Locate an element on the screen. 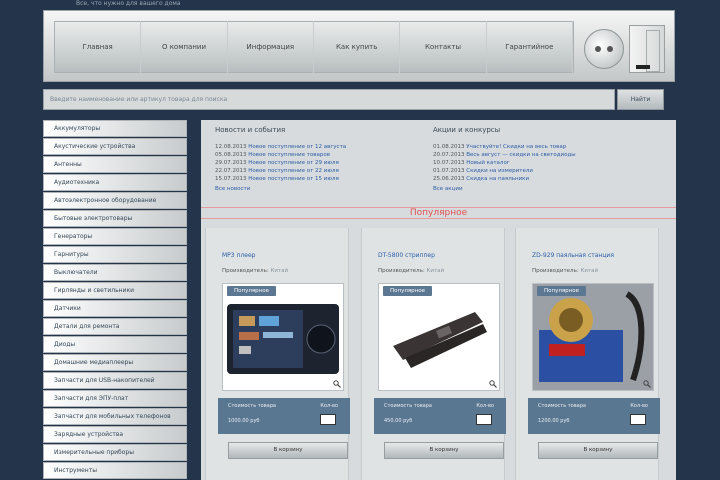 This screenshot has width=720, height=480. nav-item-how-to-buy: Как купить is located at coordinates (357, 47).